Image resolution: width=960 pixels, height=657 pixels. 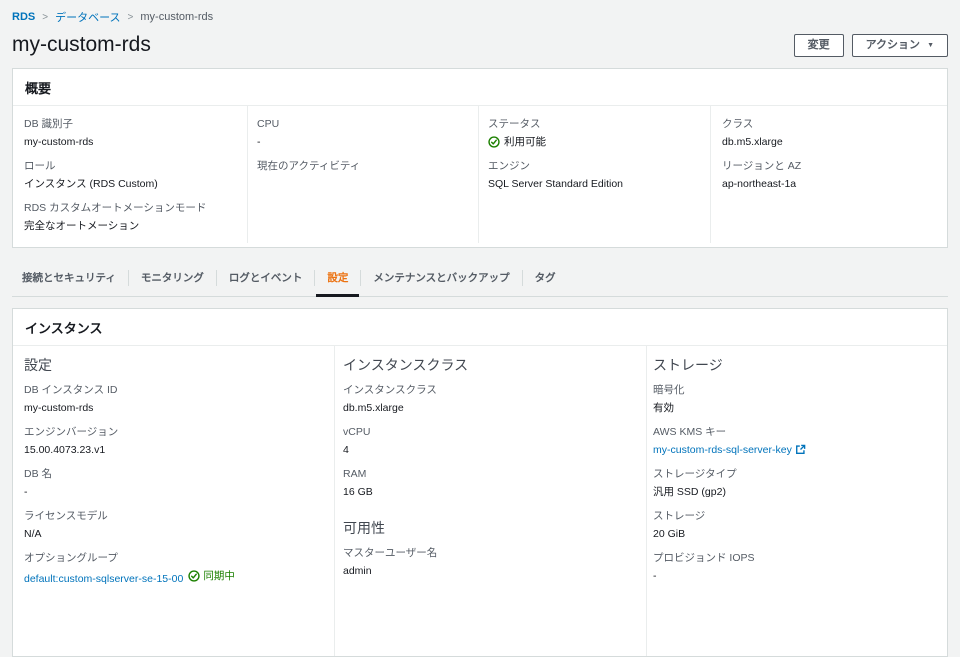 What do you see at coordinates (357, 571) in the screenshot?
I see `field-value: admin` at bounding box center [357, 571].